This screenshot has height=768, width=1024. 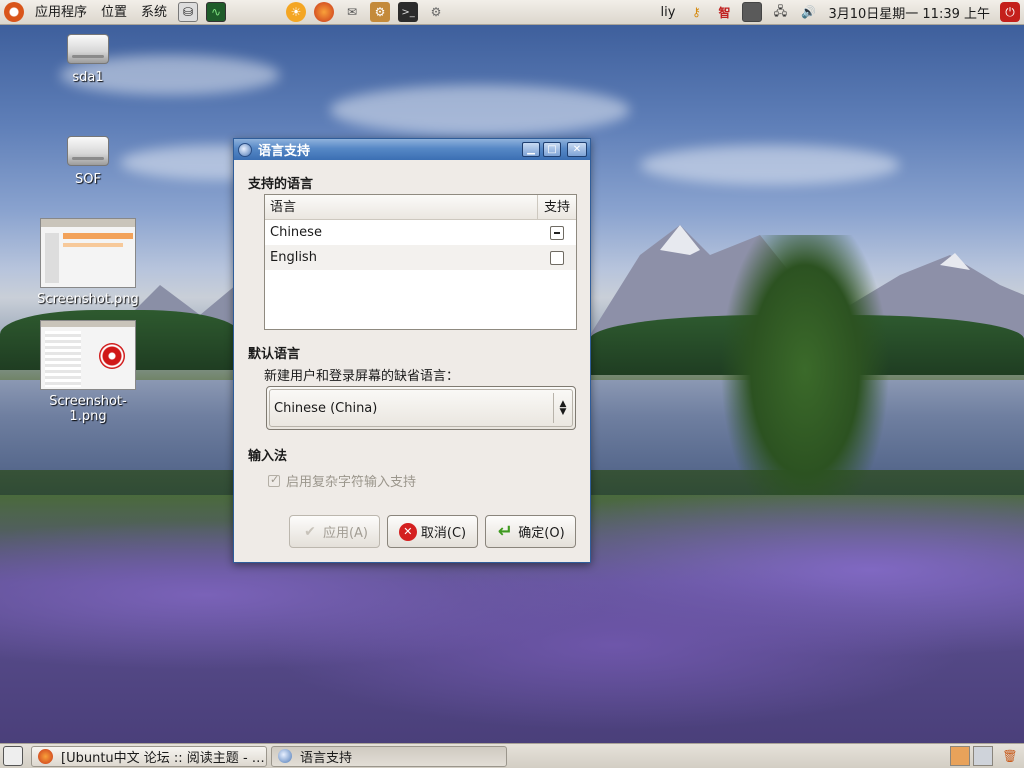 I want to click on disk-applet-icon: ⛁, so click(x=188, y=12).